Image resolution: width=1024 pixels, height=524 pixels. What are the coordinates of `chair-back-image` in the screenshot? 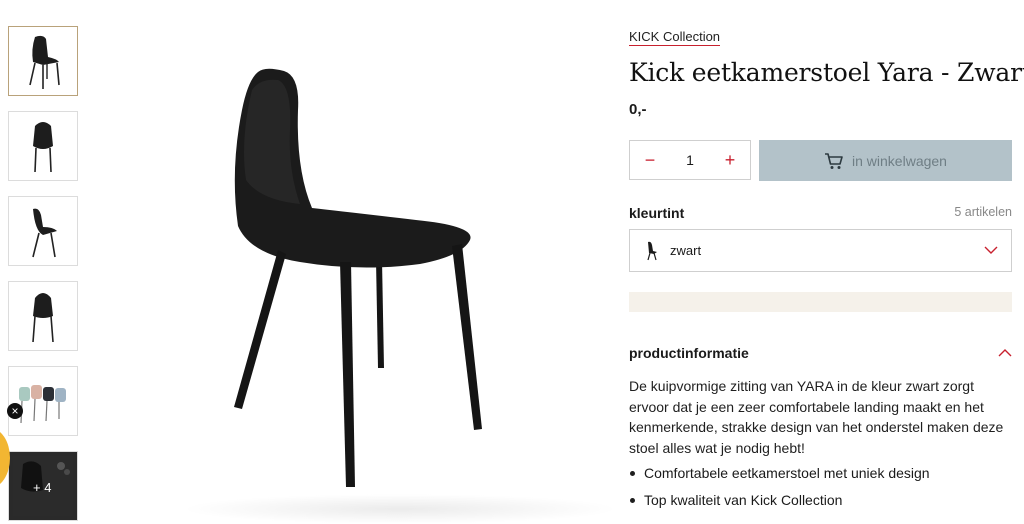 It's located at (43, 318).